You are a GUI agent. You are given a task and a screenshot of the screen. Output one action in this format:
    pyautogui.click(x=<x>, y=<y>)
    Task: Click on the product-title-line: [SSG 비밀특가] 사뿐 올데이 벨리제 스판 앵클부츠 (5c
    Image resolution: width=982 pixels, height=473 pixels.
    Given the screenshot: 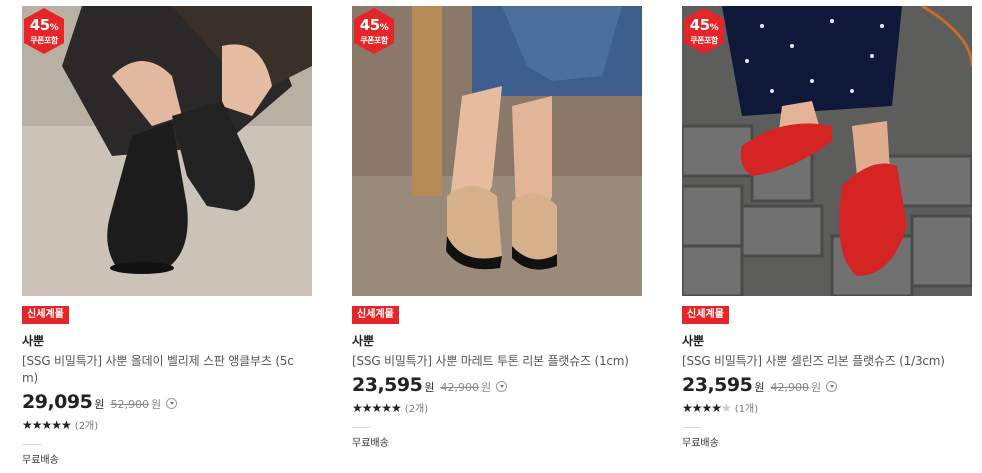 What is the action you would take?
    pyautogui.click(x=158, y=361)
    